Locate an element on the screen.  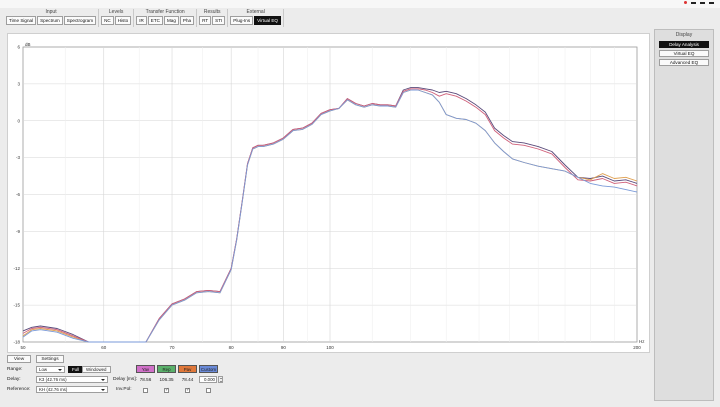
y-tick-label: 0 is located at coordinates (18, 120).